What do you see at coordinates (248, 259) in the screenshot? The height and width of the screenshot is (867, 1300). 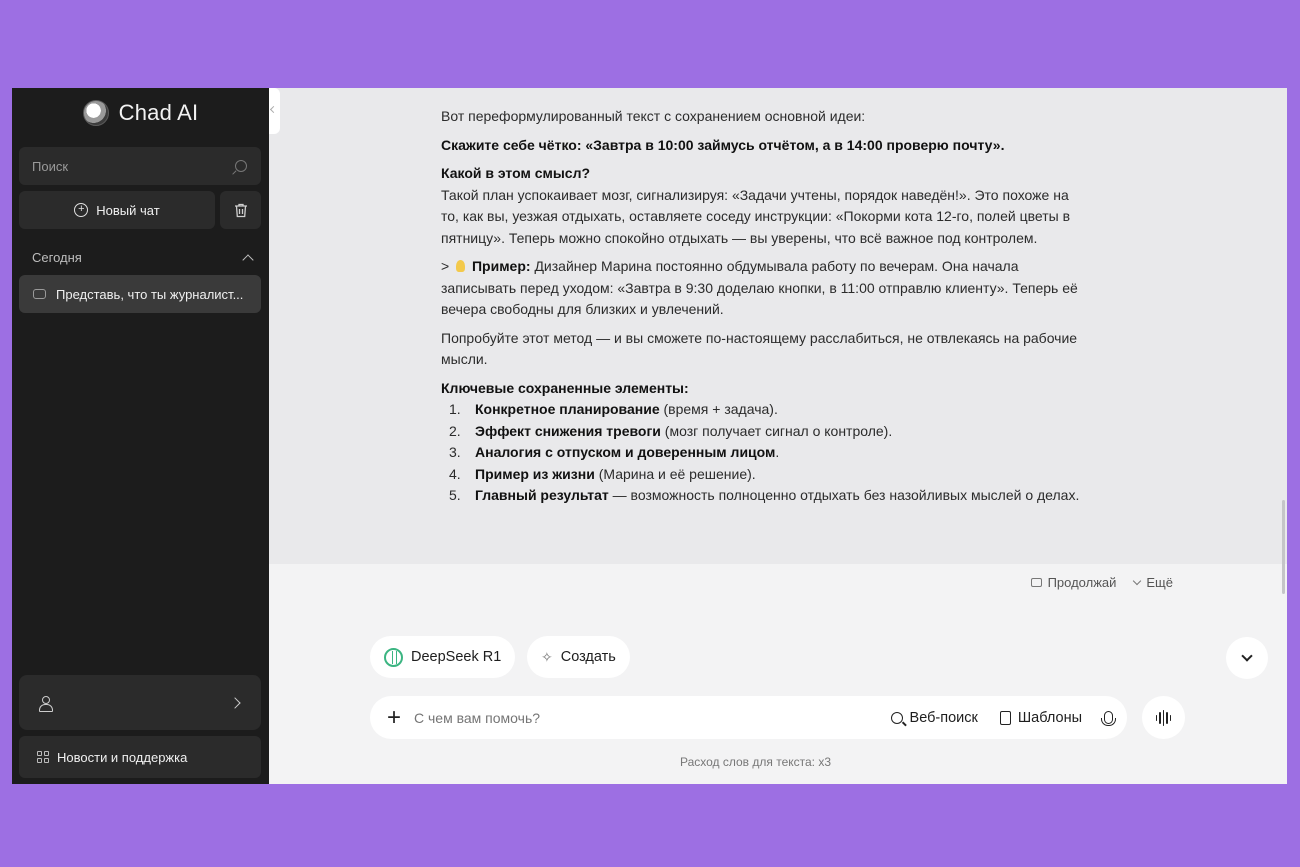 I see `chevron-up-icon` at bounding box center [248, 259].